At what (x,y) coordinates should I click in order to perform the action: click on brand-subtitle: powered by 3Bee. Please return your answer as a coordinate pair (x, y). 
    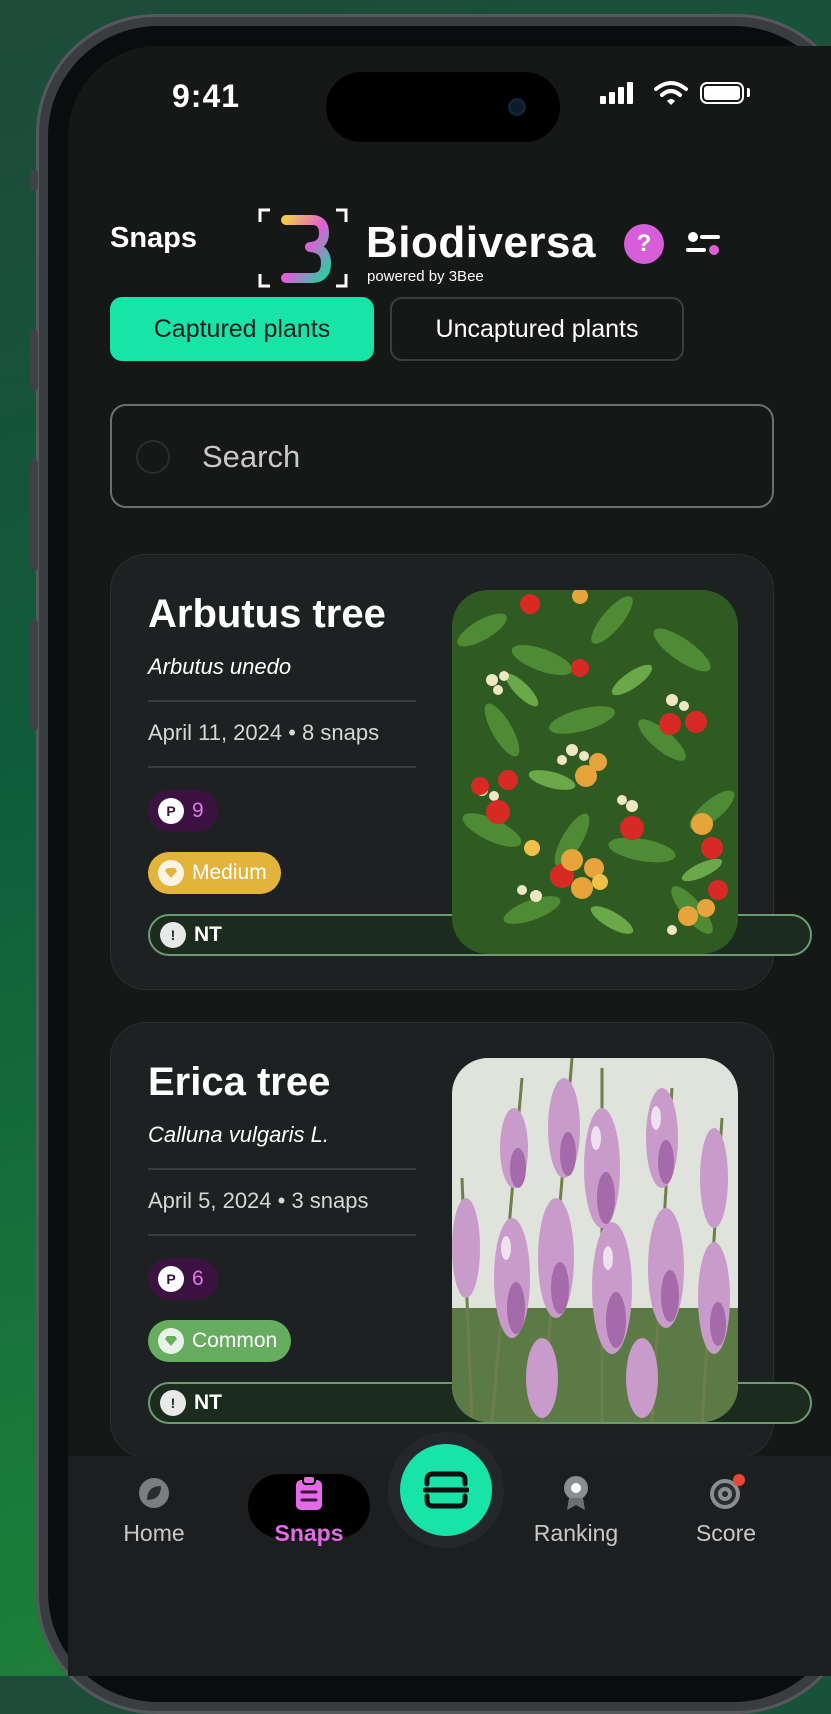
    Looking at the image, I should click on (425, 276).